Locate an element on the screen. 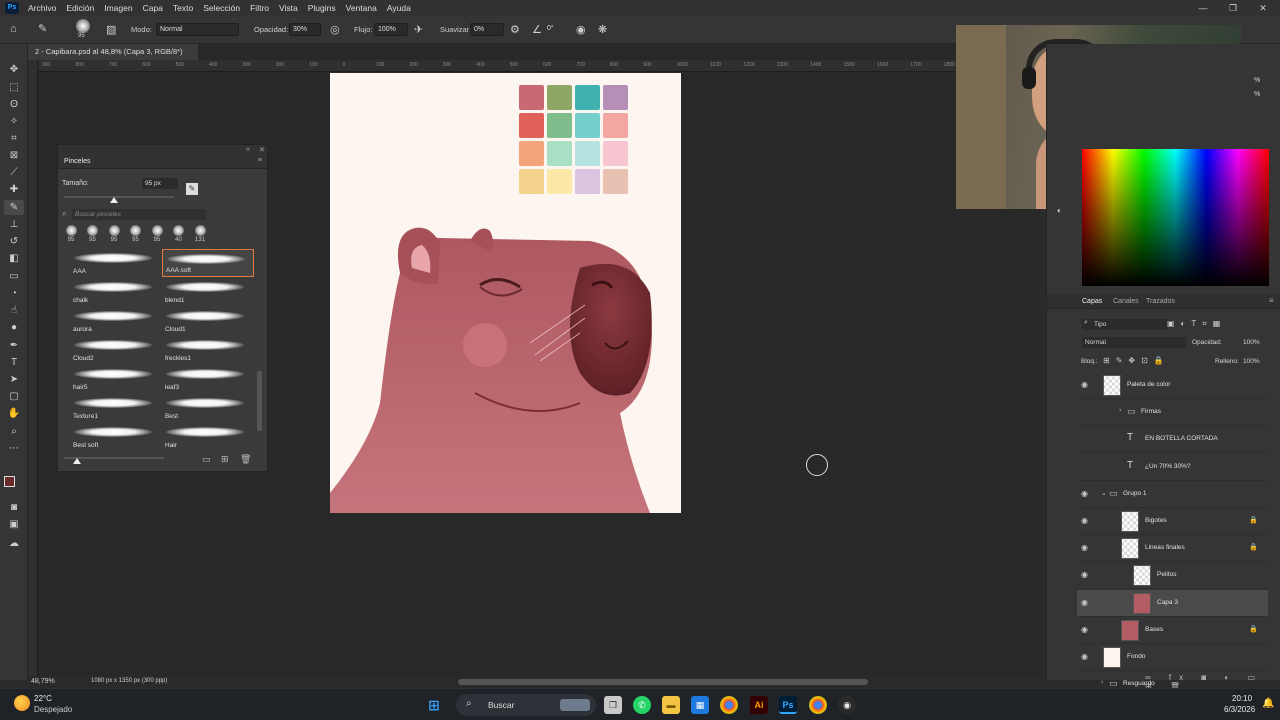  layer-row: ◉ Paleta de color is located at coordinates (1172, 385).